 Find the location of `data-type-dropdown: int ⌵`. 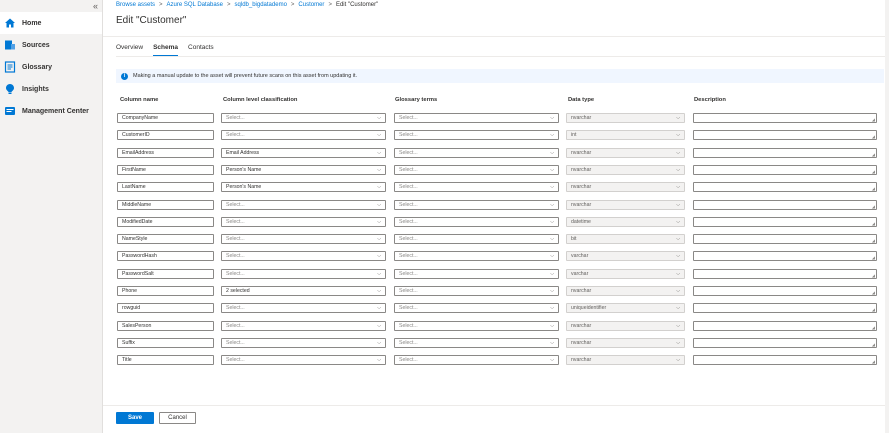

data-type-dropdown: int ⌵ is located at coordinates (625, 135).